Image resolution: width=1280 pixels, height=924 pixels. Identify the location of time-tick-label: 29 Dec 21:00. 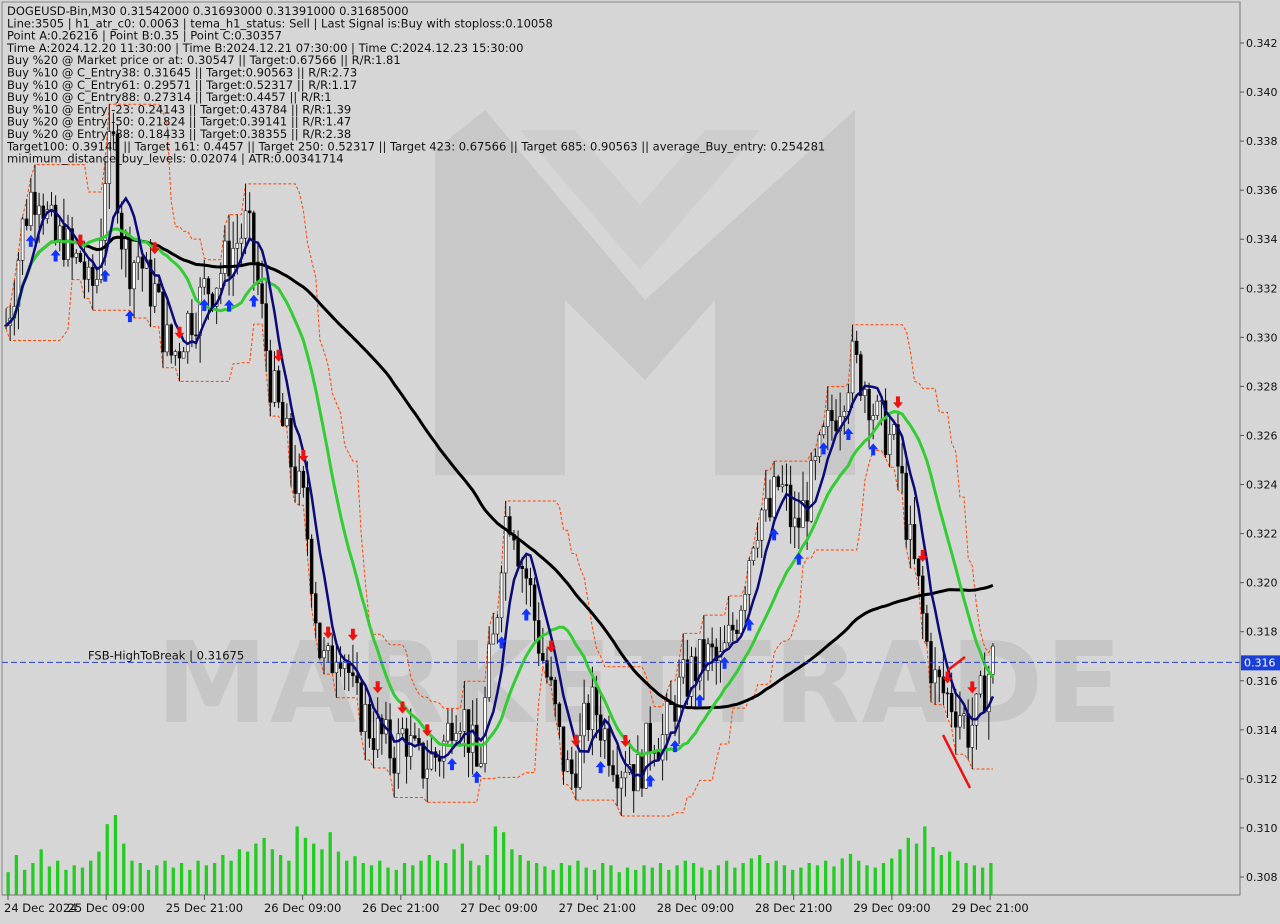
(989, 908).